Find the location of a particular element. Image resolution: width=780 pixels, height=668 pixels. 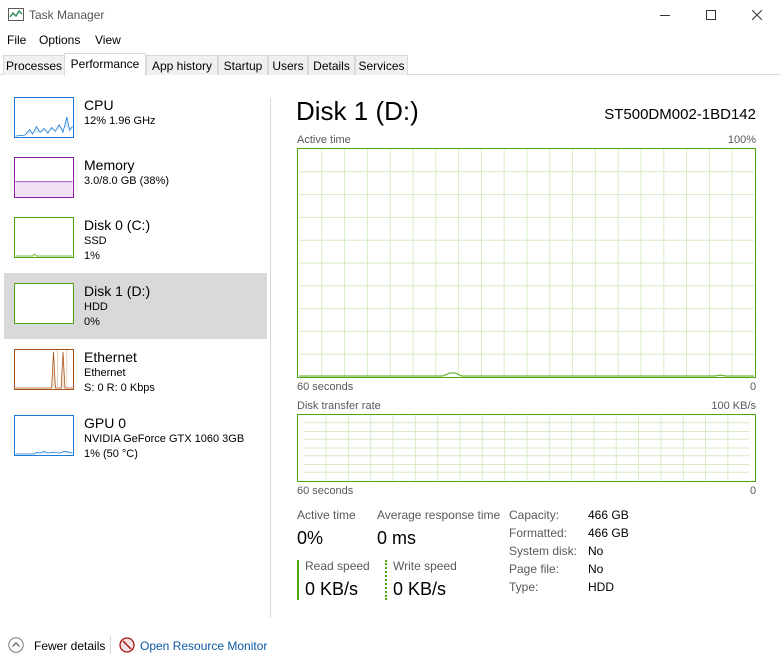

transfer-rate-graph is located at coordinates (526, 448).